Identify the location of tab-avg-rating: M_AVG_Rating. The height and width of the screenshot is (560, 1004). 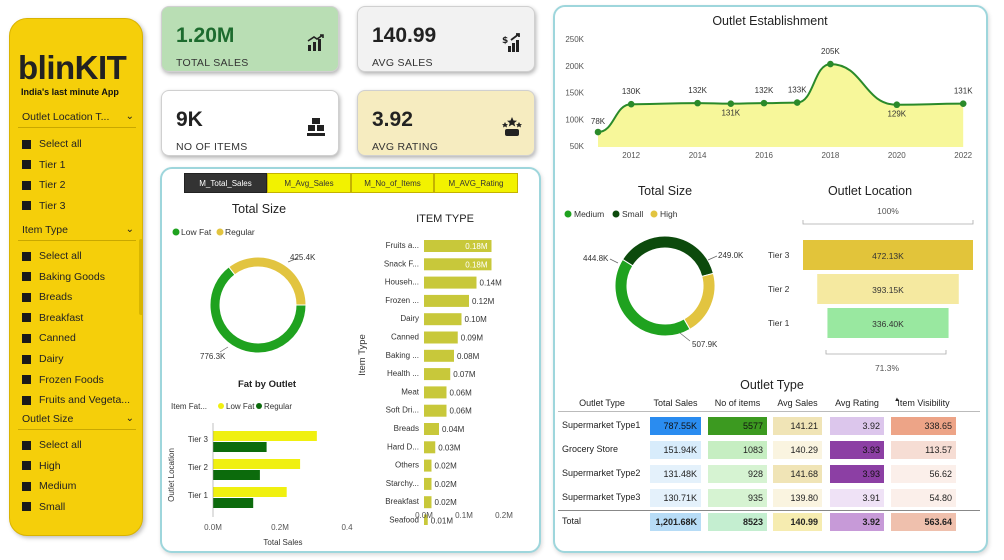
(476, 183).